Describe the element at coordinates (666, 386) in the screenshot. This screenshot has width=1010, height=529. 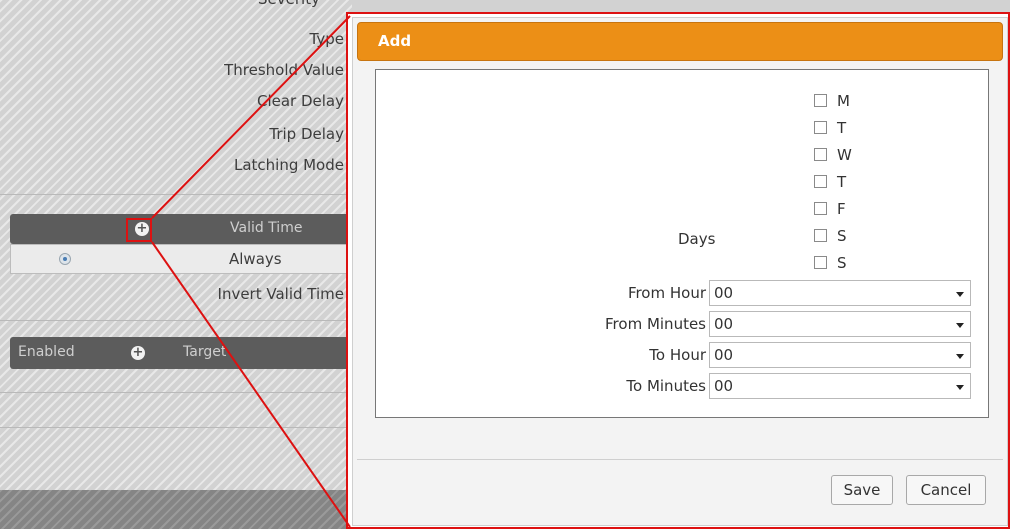
I see `to-minutes-label: To Minutes` at that location.